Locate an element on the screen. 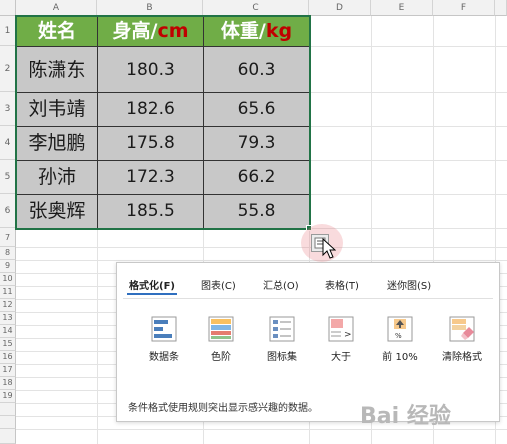  qa-data-bars-label: 数据条 is located at coordinates (164, 357).